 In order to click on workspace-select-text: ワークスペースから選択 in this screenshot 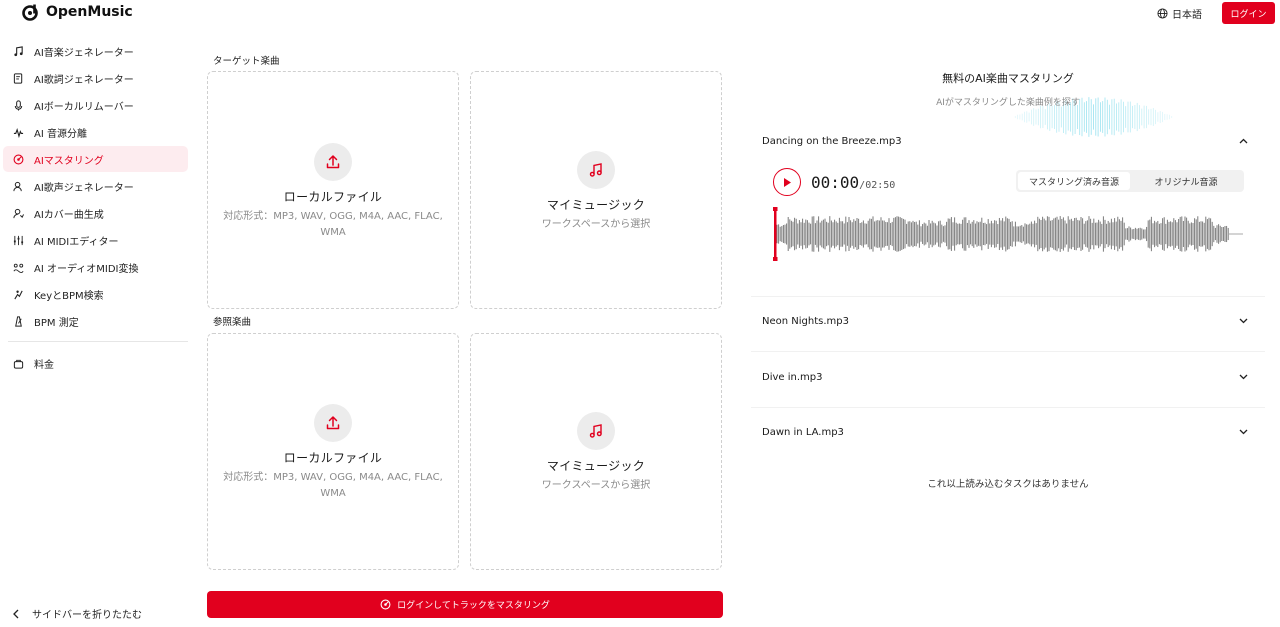, I will do `click(596, 485)`.